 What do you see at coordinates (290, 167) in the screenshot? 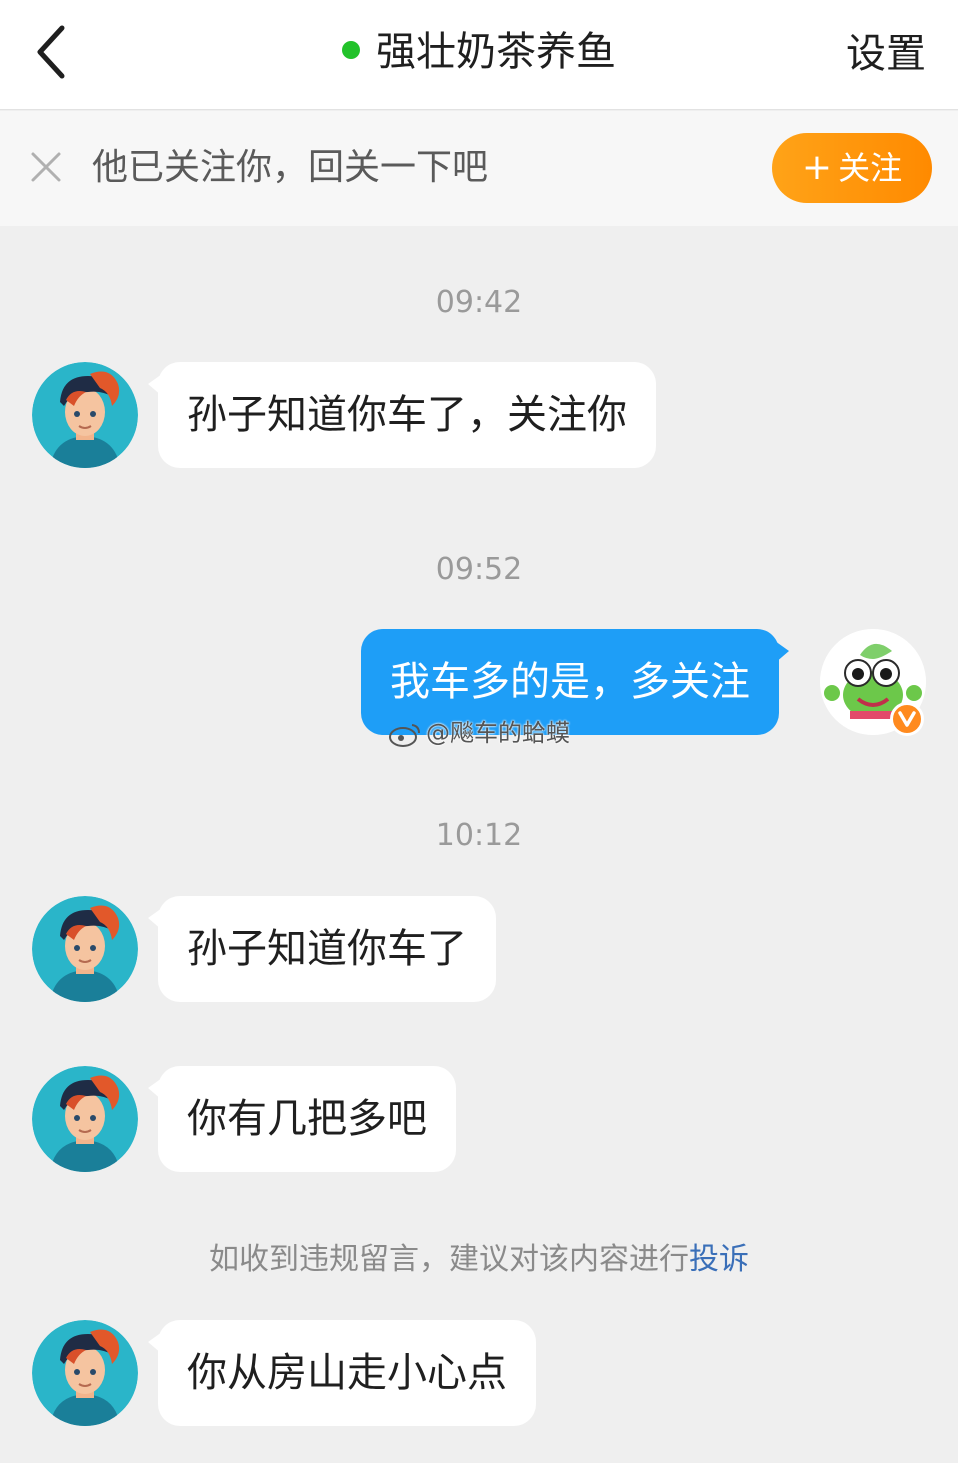
I see `follow-back-prompt: 他已关注你，回关一下吧` at bounding box center [290, 167].